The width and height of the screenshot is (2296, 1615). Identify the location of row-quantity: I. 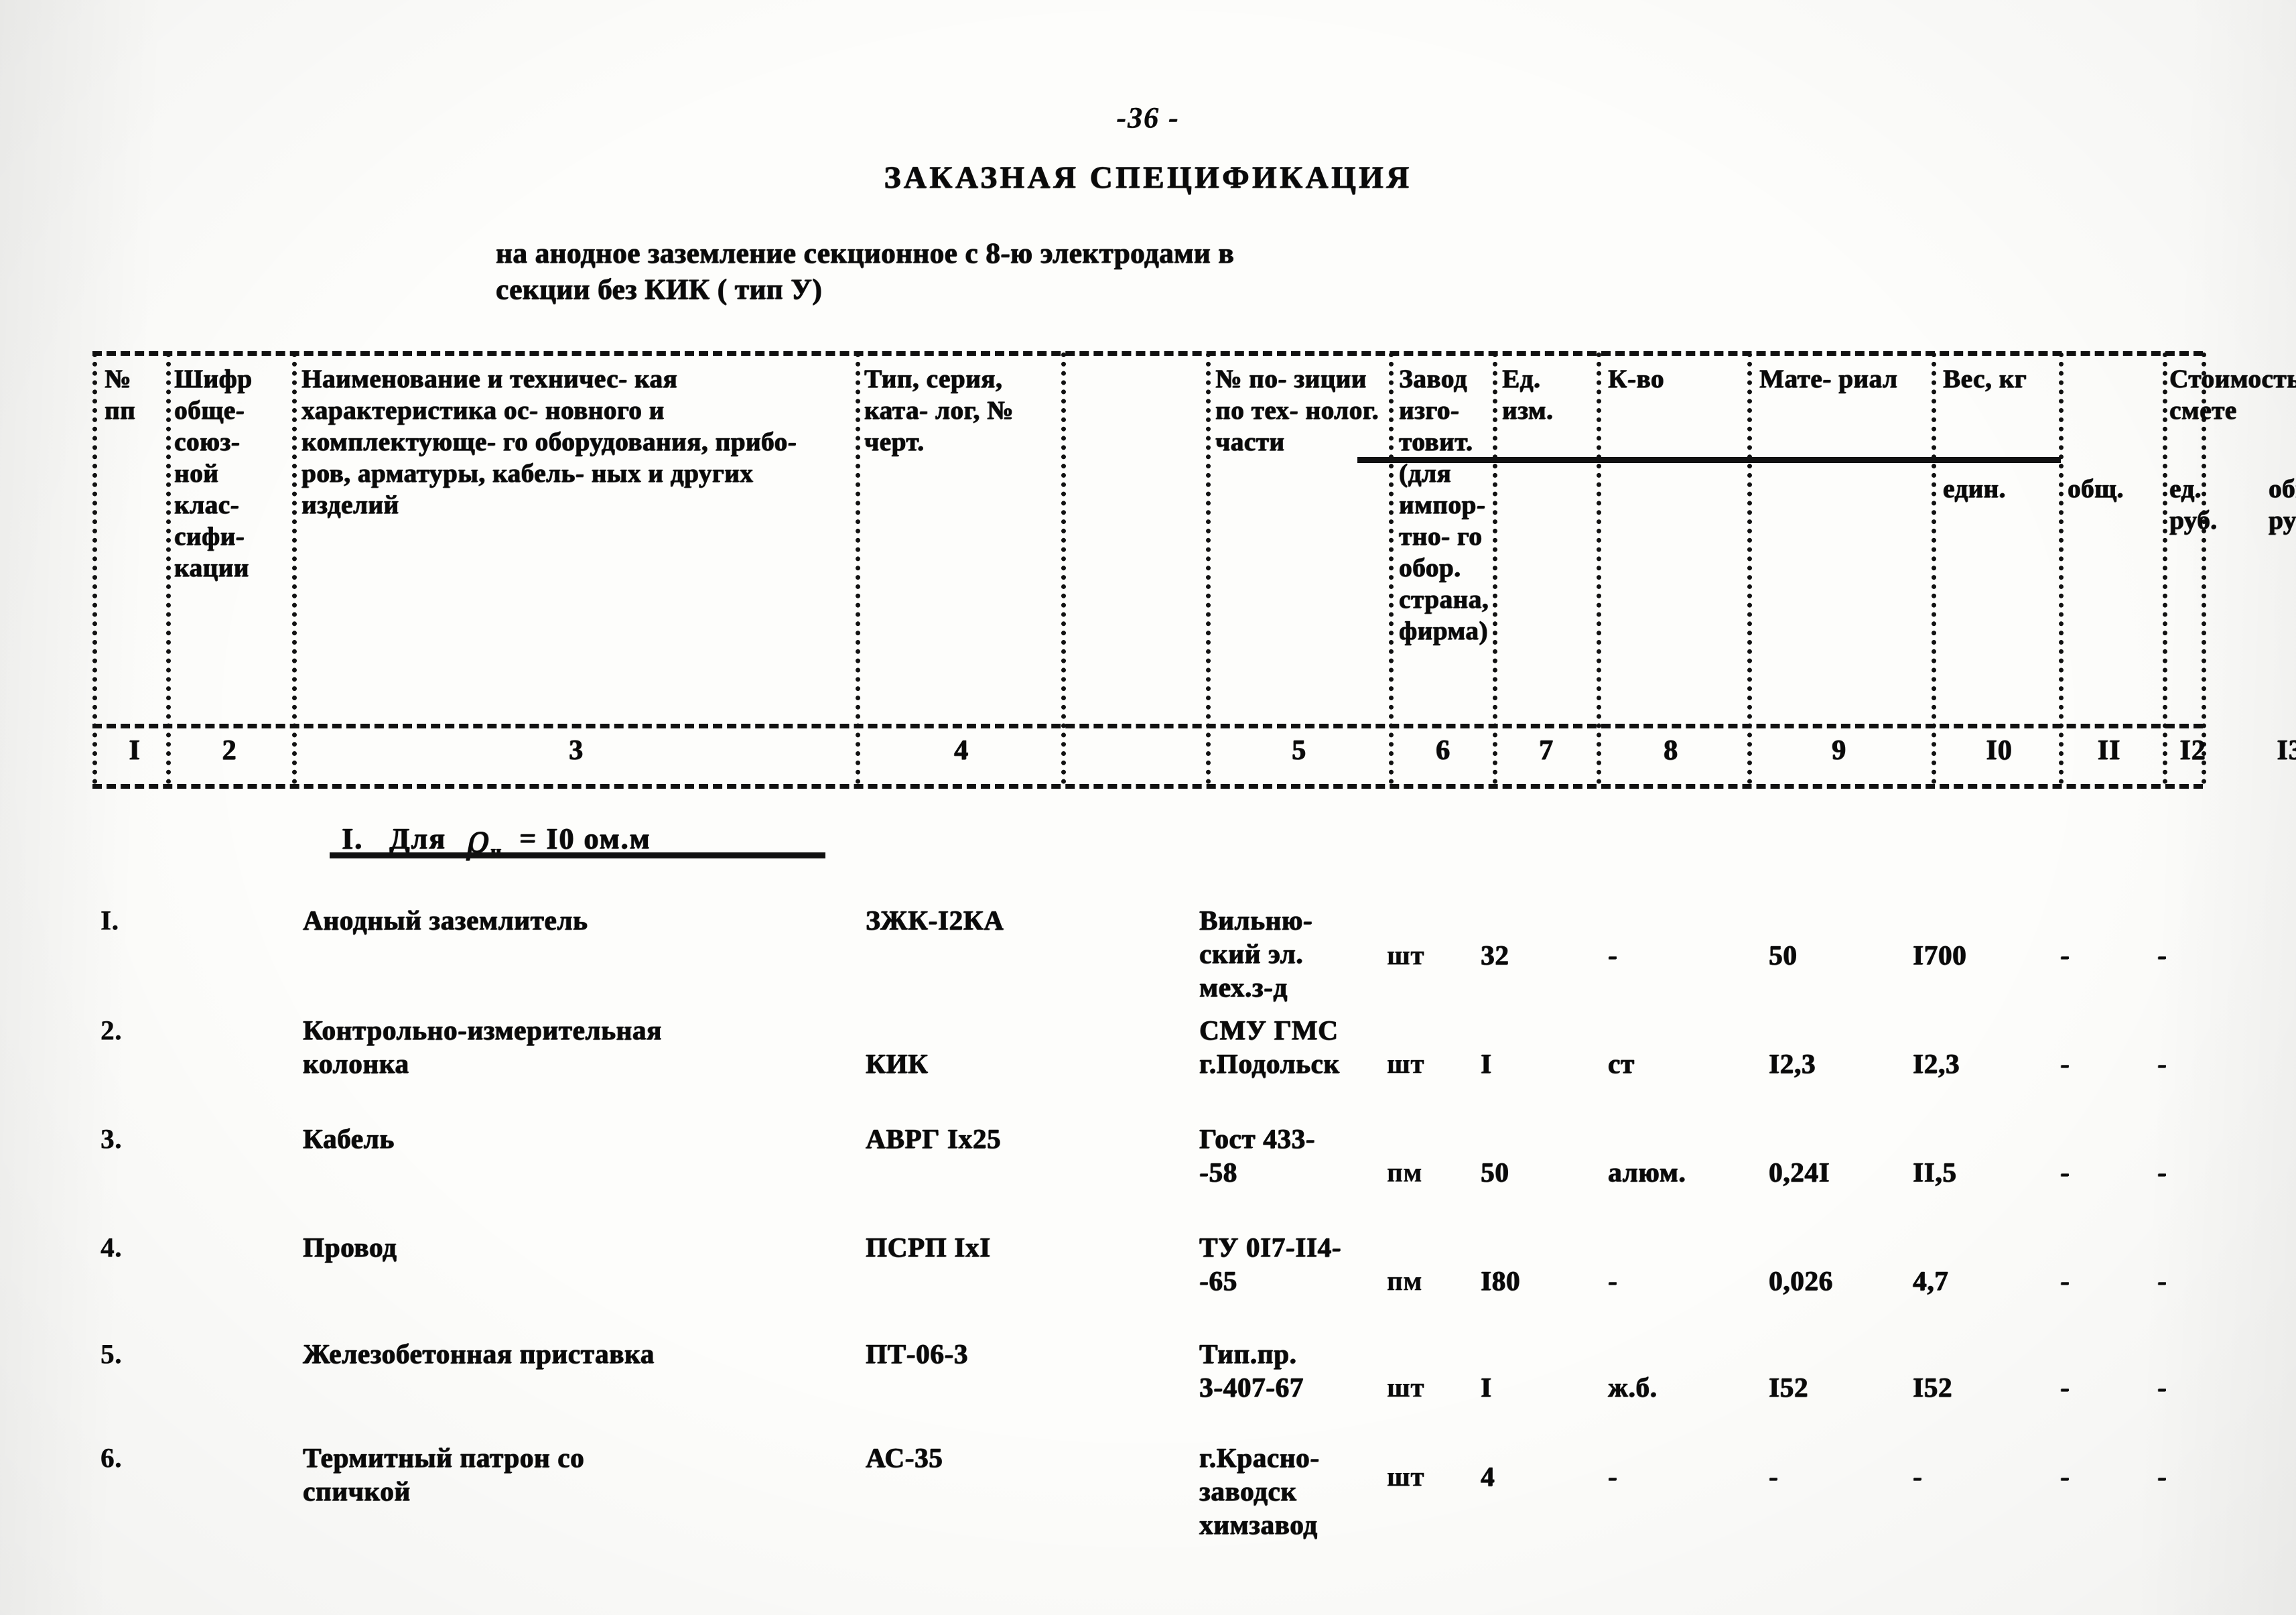
(1486, 1063).